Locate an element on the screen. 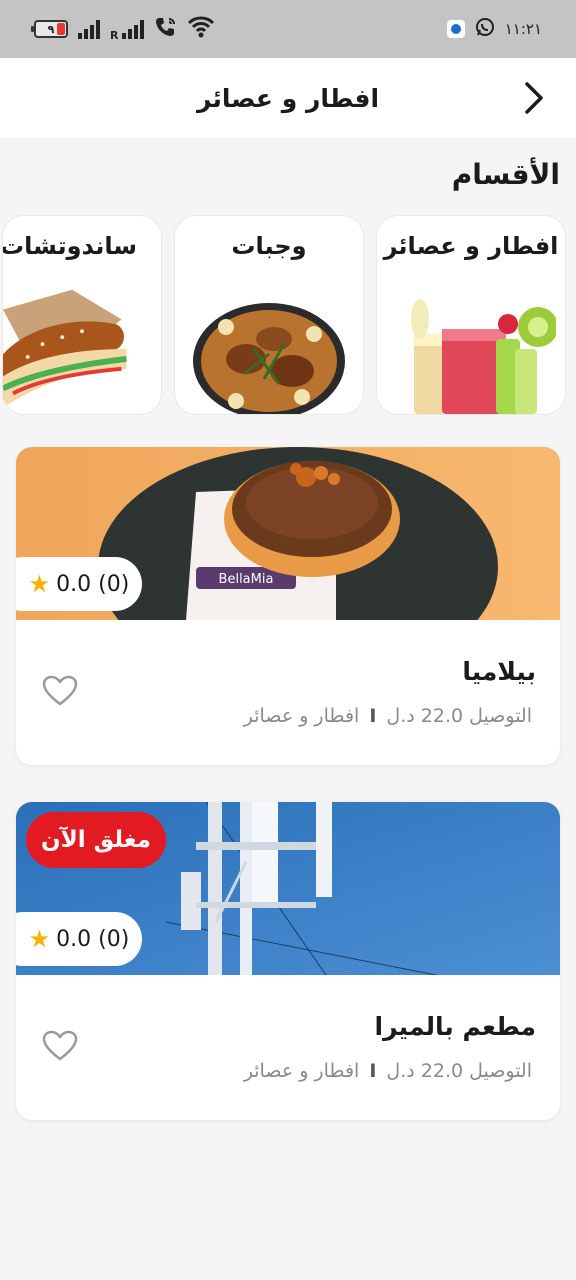 This screenshot has height=1280, width=576. status-bar: ٩ R ١١:٢١ is located at coordinates (288, 29).